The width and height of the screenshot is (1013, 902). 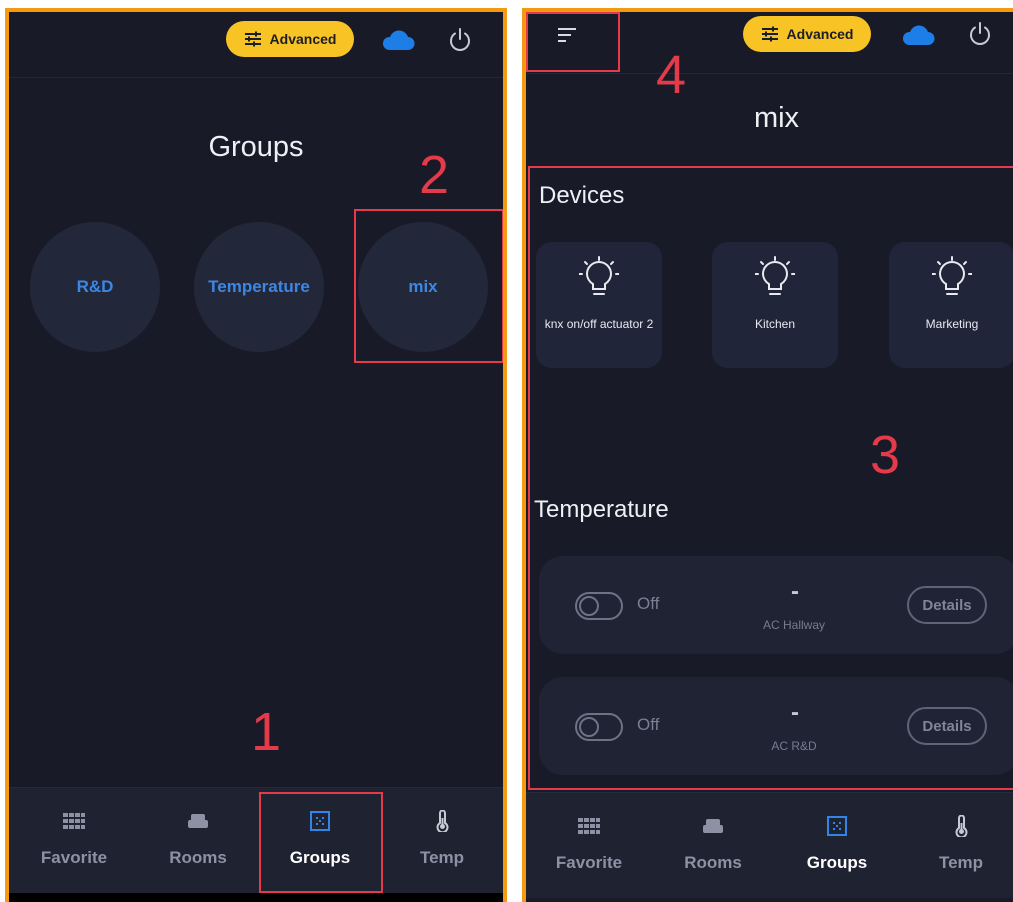 What do you see at coordinates (776, 118) in the screenshot?
I see `page-title: mix` at bounding box center [776, 118].